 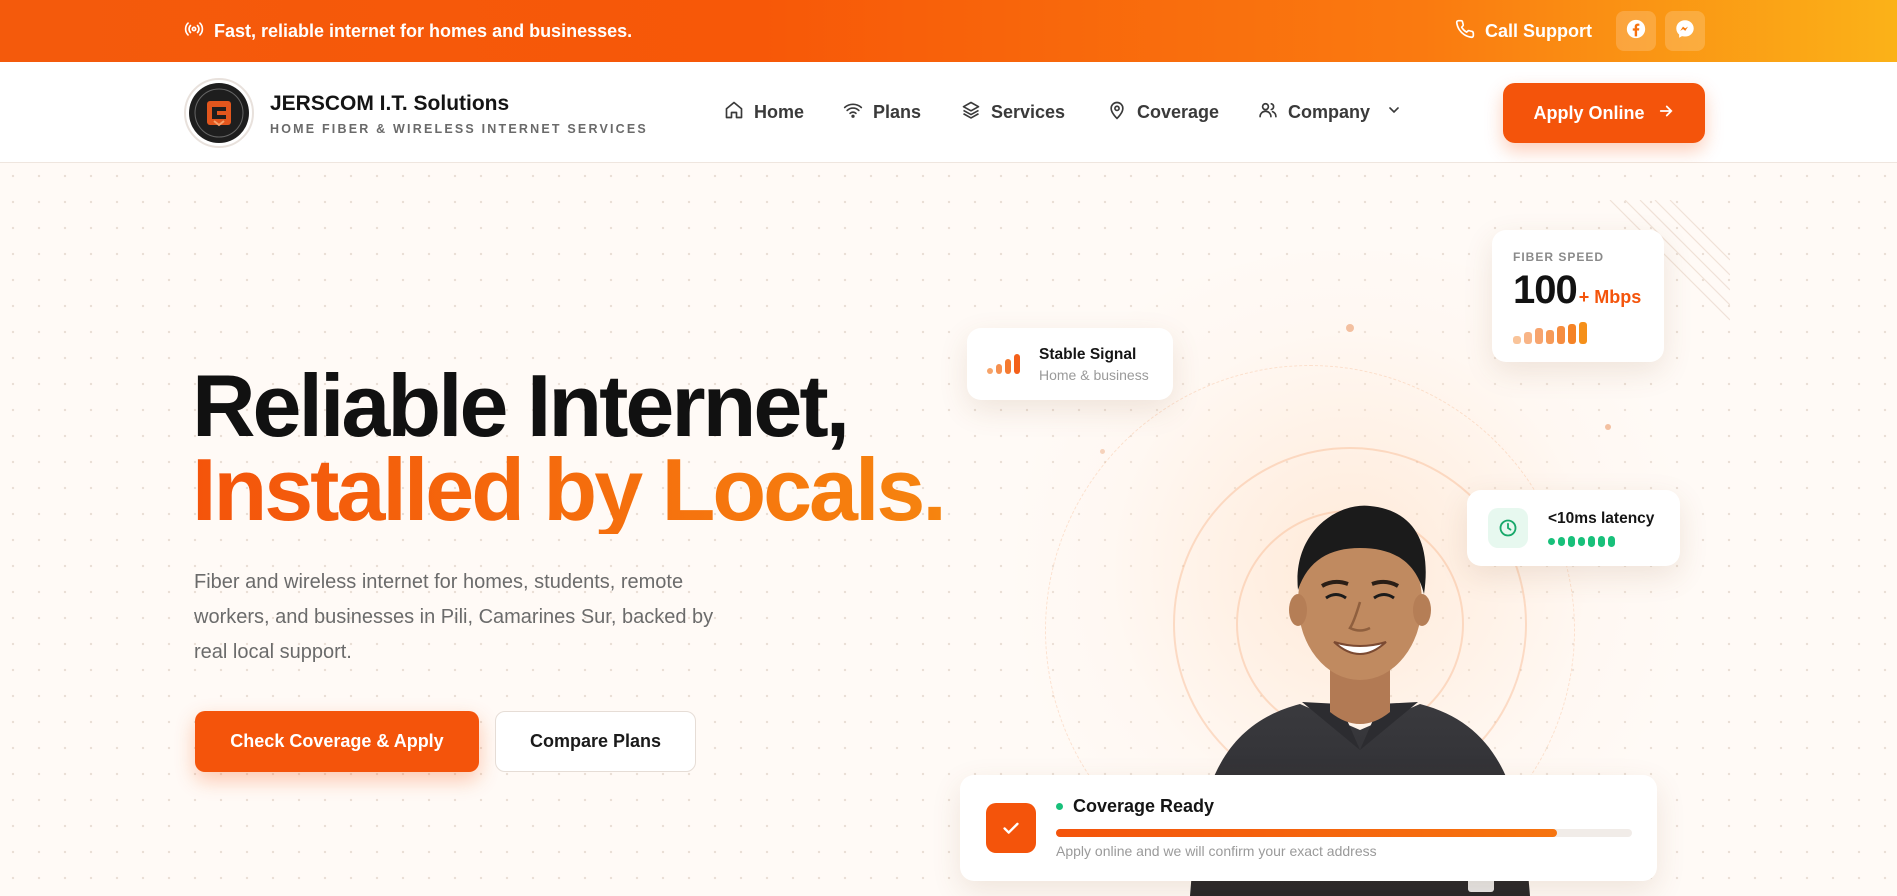 I want to click on layers-icon, so click(x=971, y=112).